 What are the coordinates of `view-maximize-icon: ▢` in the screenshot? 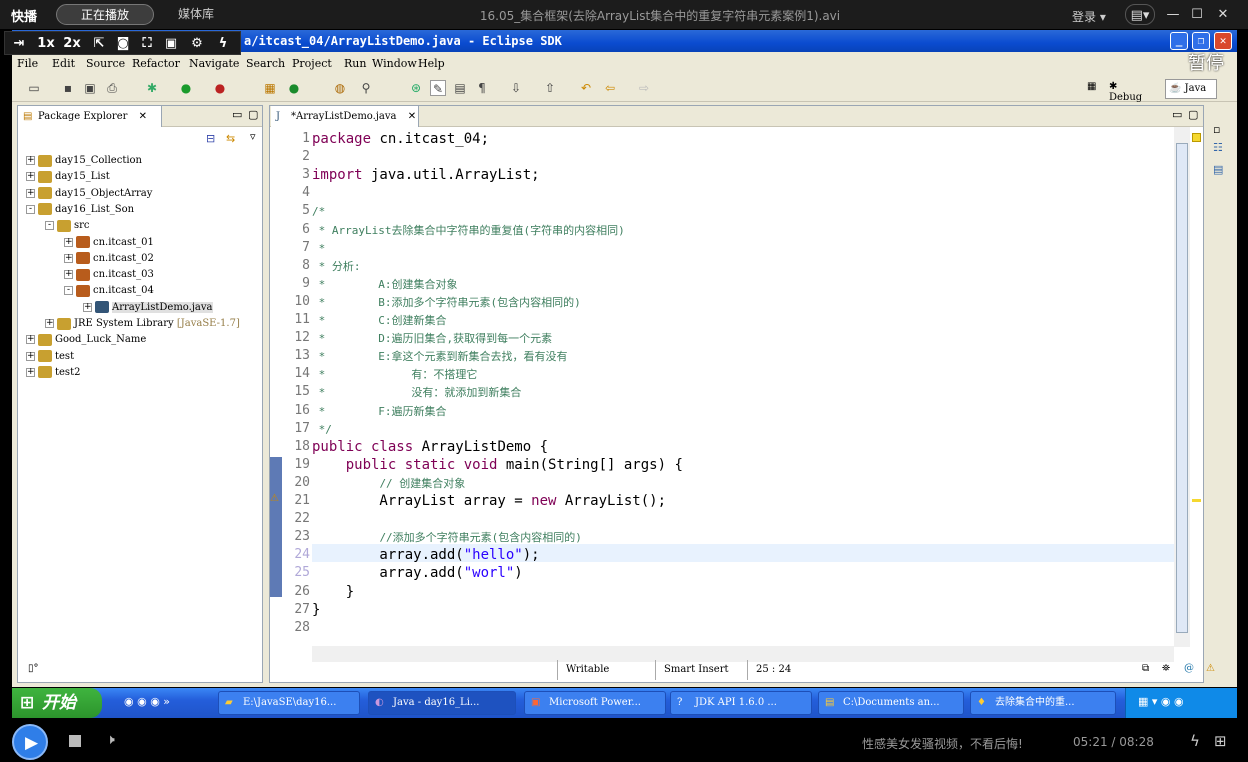 It's located at (253, 114).